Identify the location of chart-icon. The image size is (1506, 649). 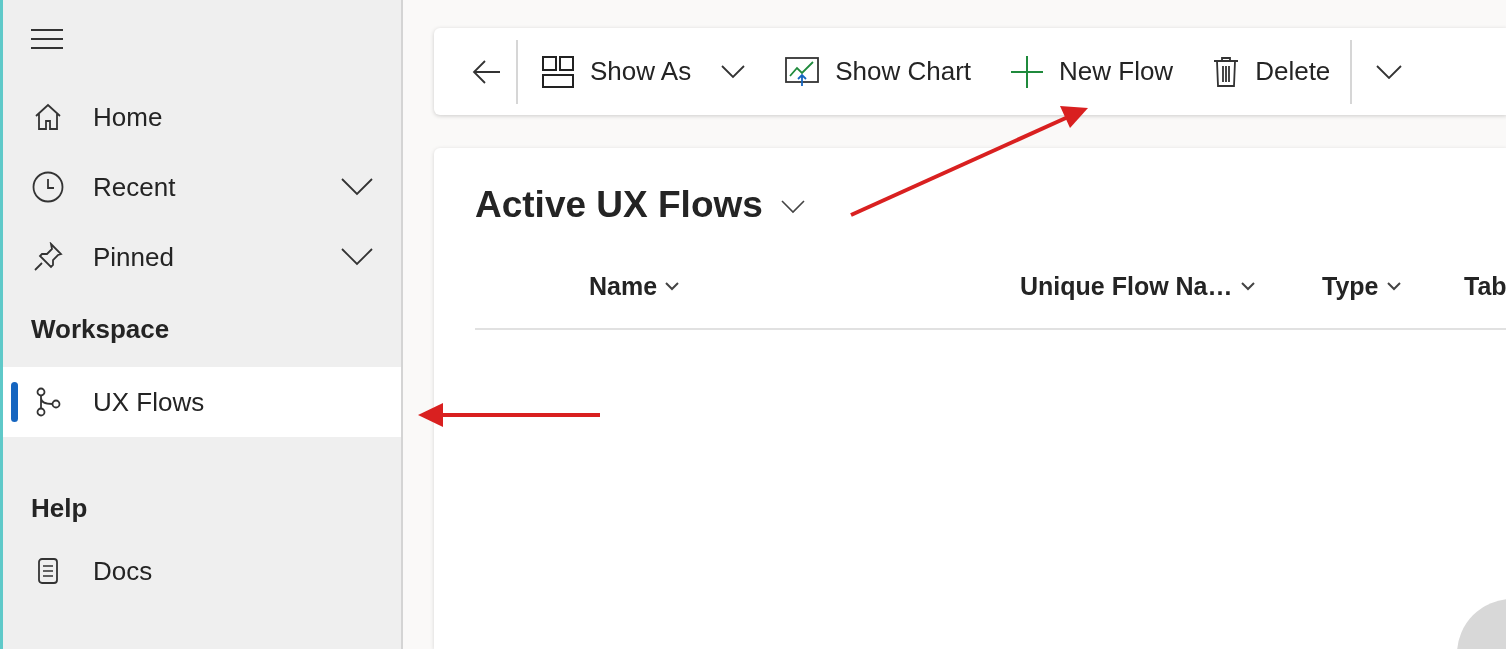
(802, 71).